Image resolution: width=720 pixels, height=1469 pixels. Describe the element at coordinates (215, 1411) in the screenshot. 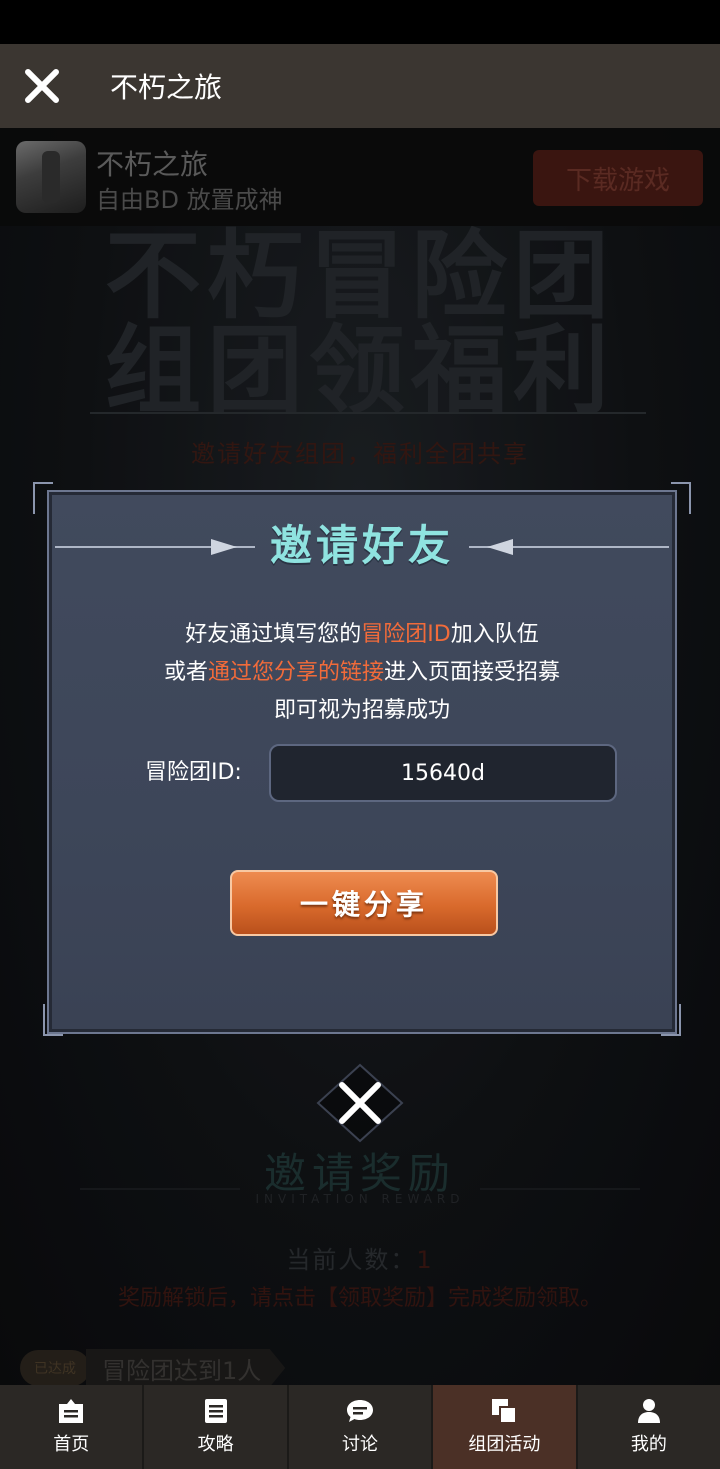

I see `document-icon` at that location.